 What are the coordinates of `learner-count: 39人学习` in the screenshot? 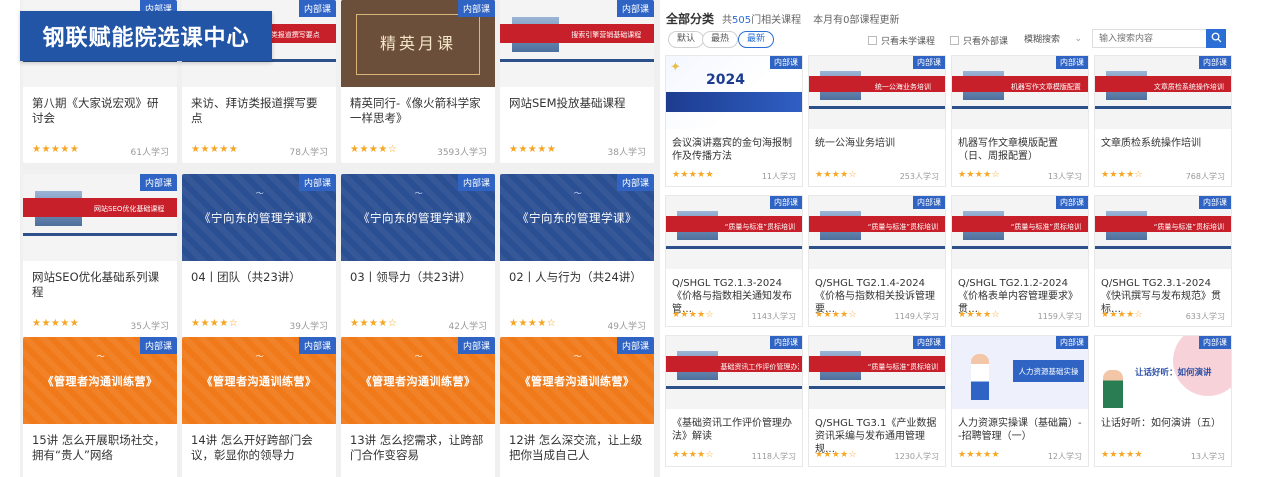 It's located at (308, 327).